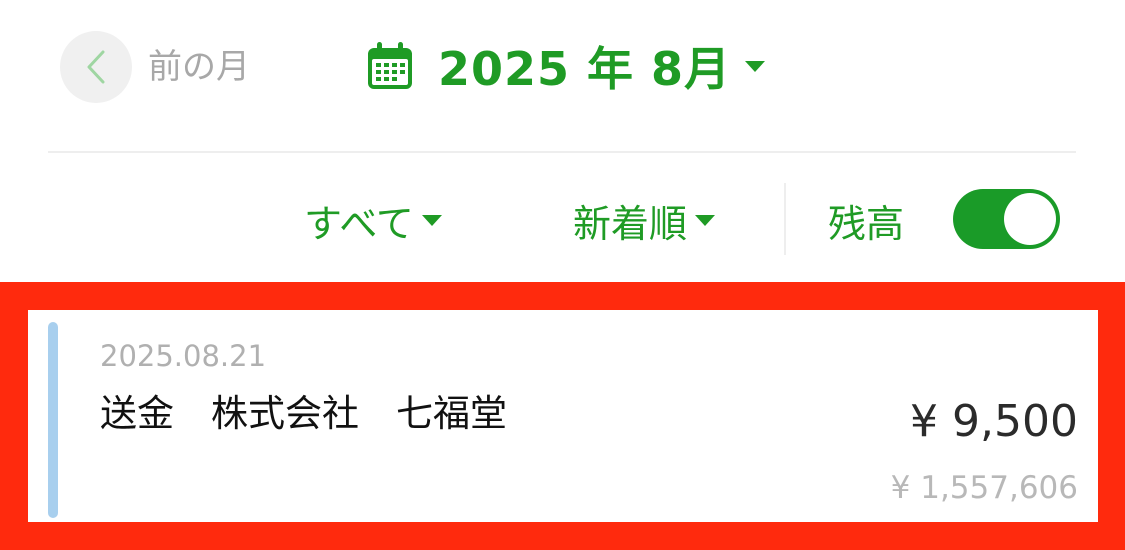  I want to click on month-picker: 2025 年 8月, so click(566, 66).